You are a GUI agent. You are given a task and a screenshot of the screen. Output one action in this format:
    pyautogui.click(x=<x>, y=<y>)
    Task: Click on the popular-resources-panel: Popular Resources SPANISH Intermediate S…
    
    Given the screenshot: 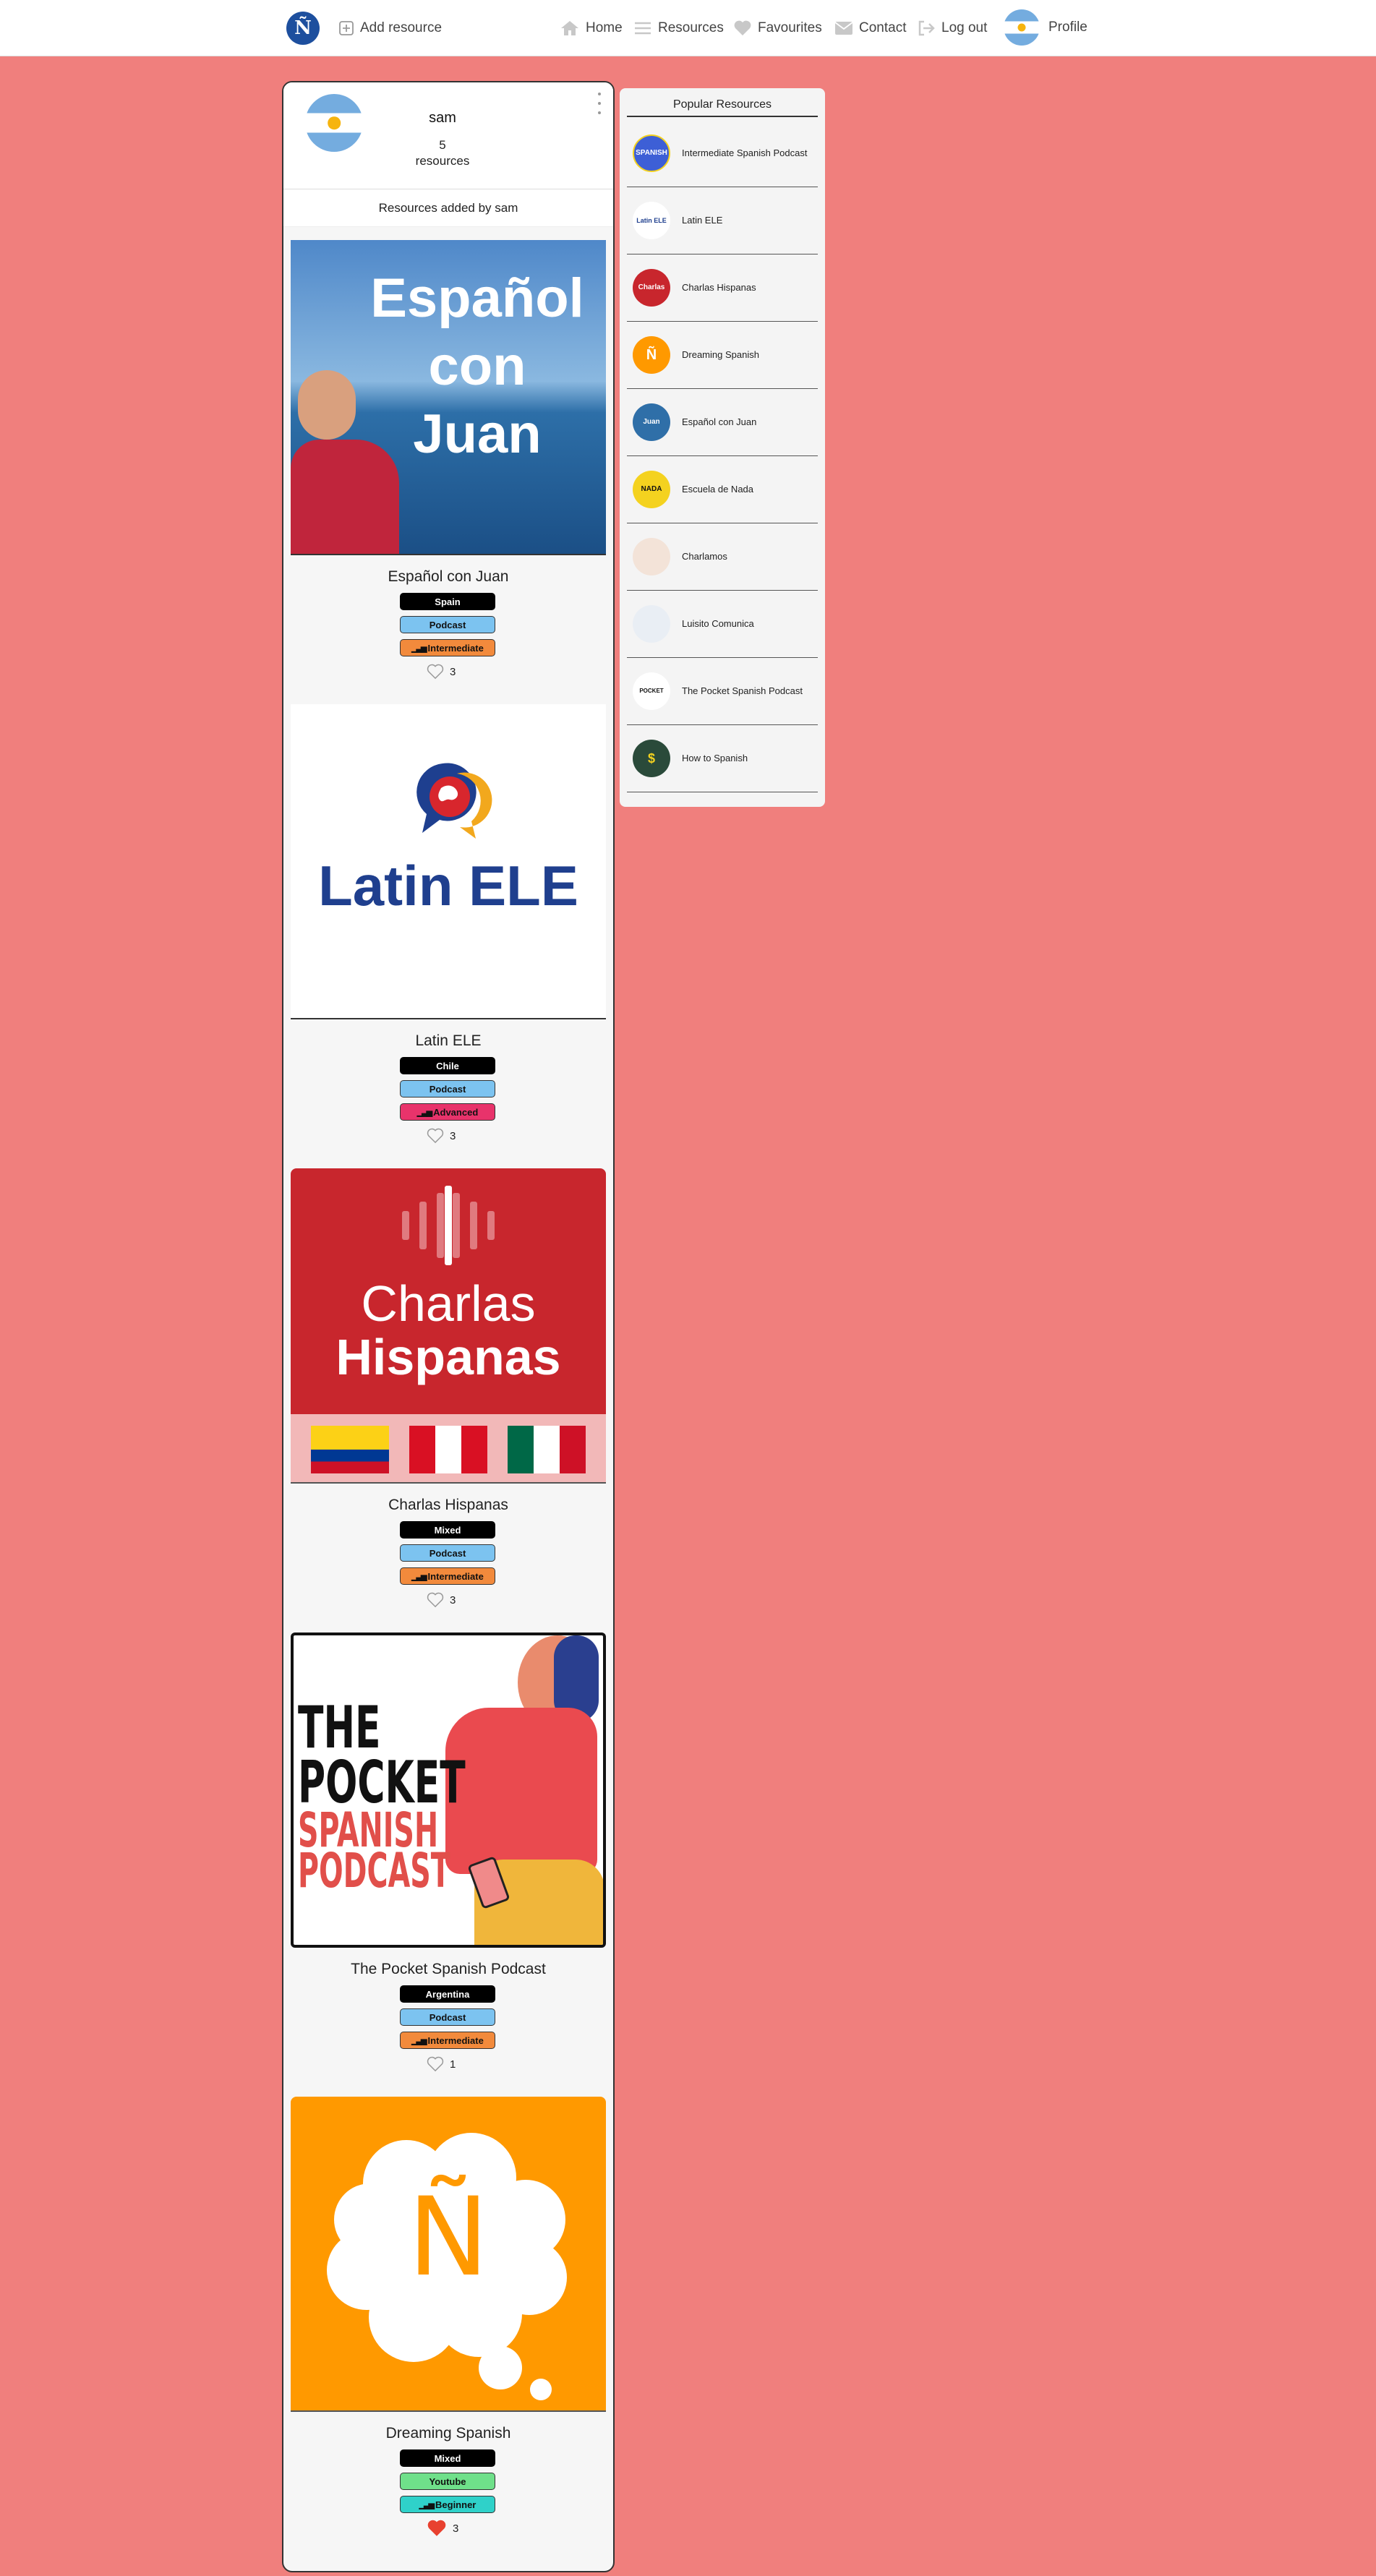 What is the action you would take?
    pyautogui.click(x=722, y=448)
    